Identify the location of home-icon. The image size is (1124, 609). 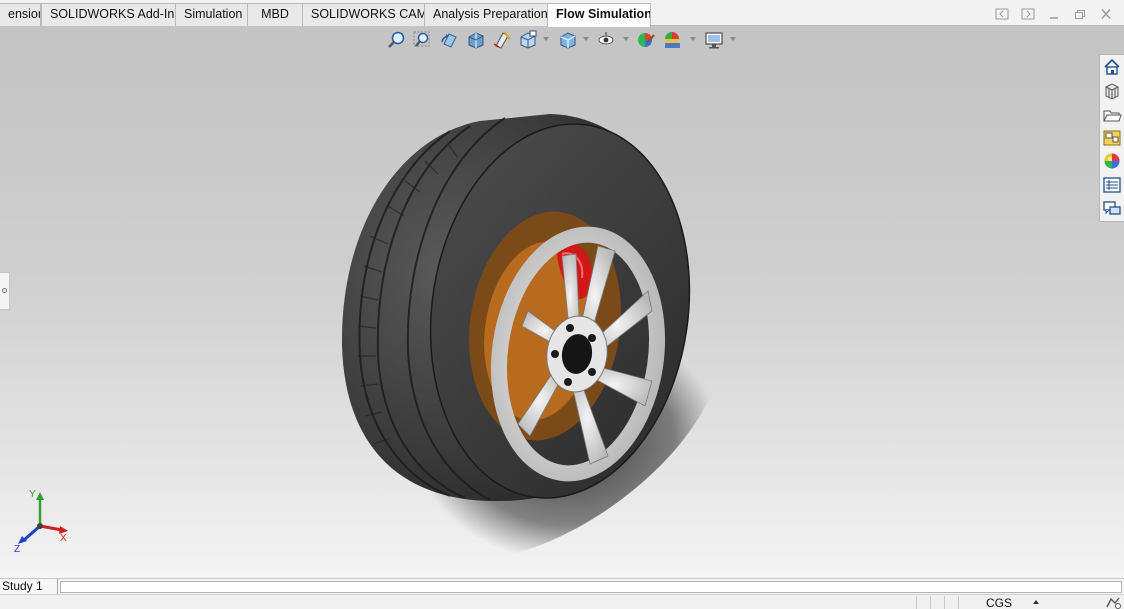
(1112, 67).